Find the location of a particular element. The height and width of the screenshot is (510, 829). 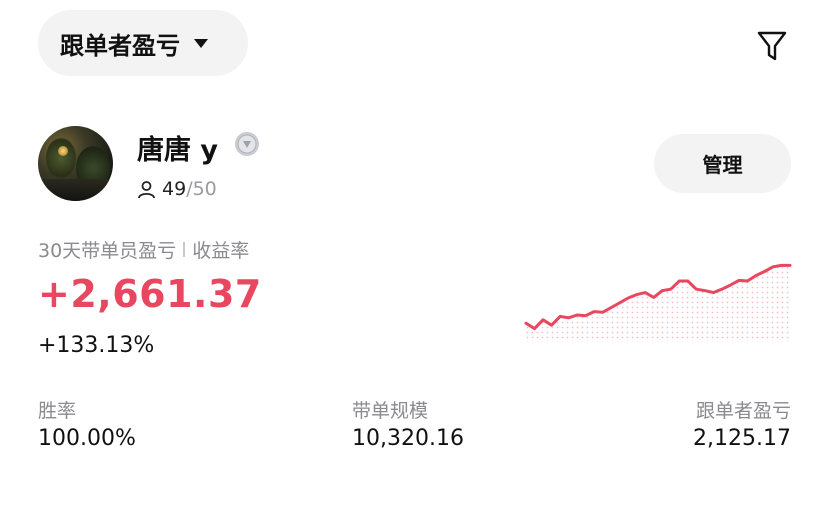

user-icon is located at coordinates (146, 189).